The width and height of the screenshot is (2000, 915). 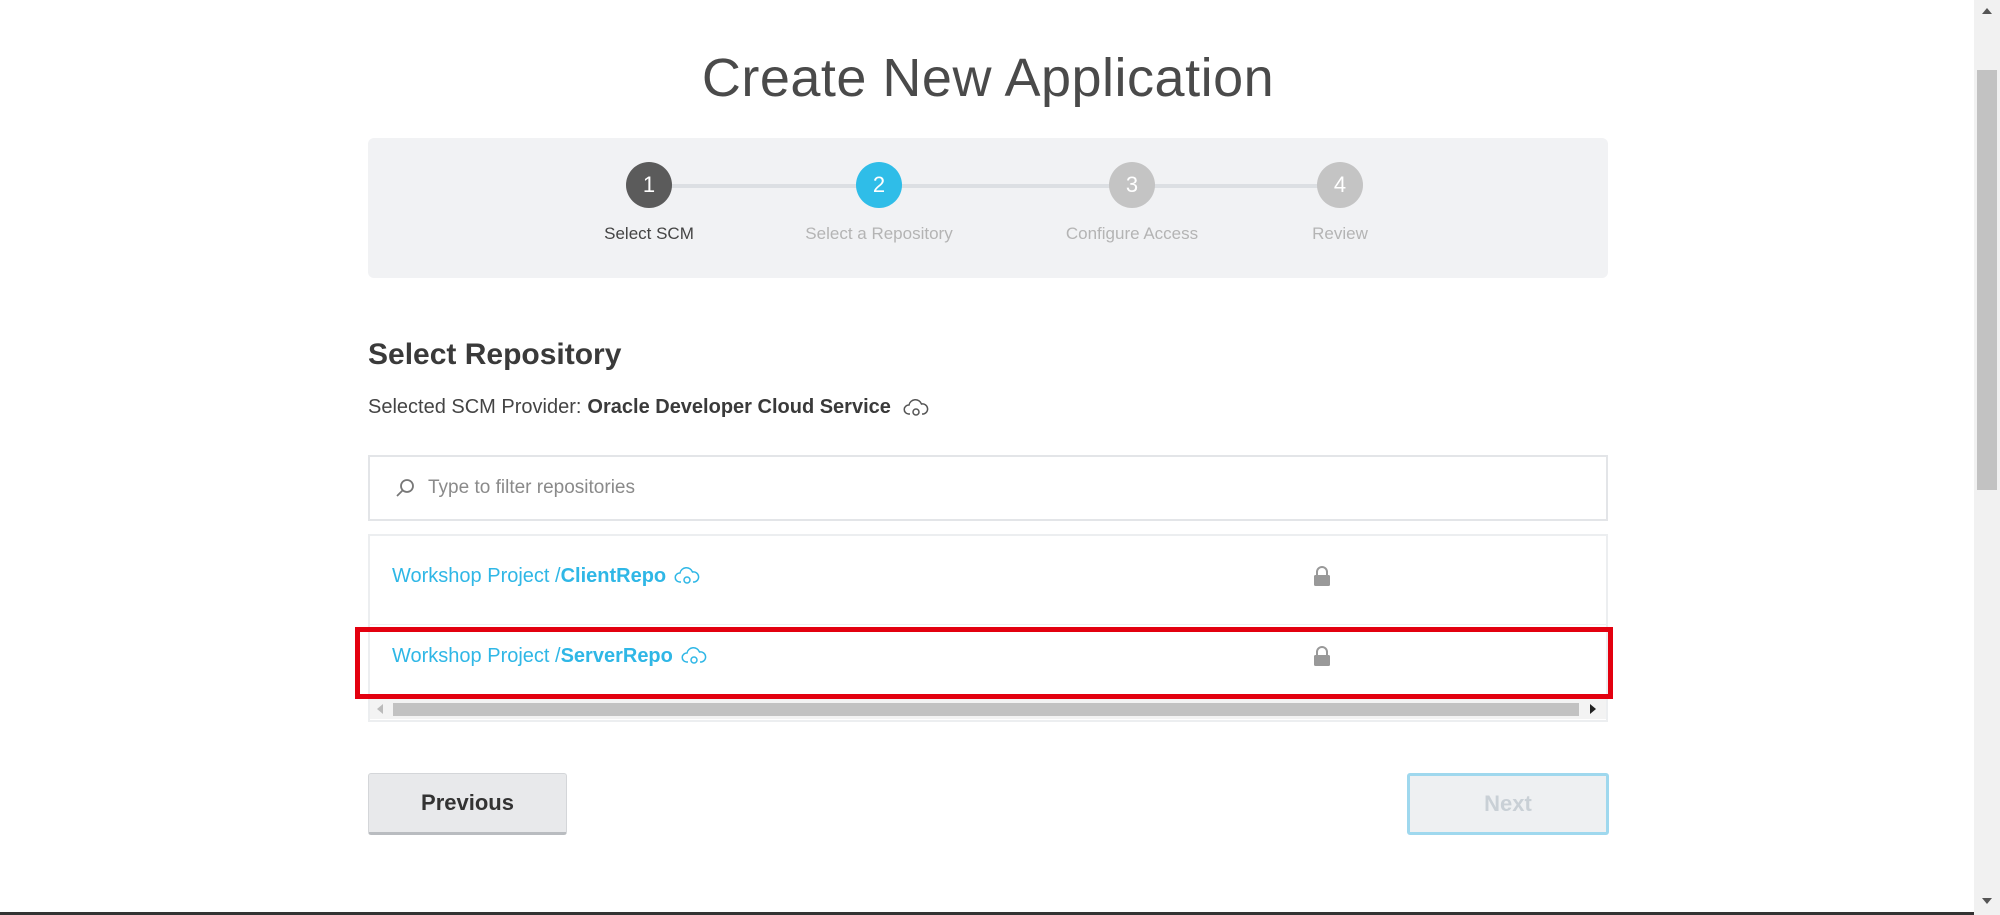 I want to click on repo-row-serverrepo: Workshop Project / ServerRepo, so click(x=988, y=656).